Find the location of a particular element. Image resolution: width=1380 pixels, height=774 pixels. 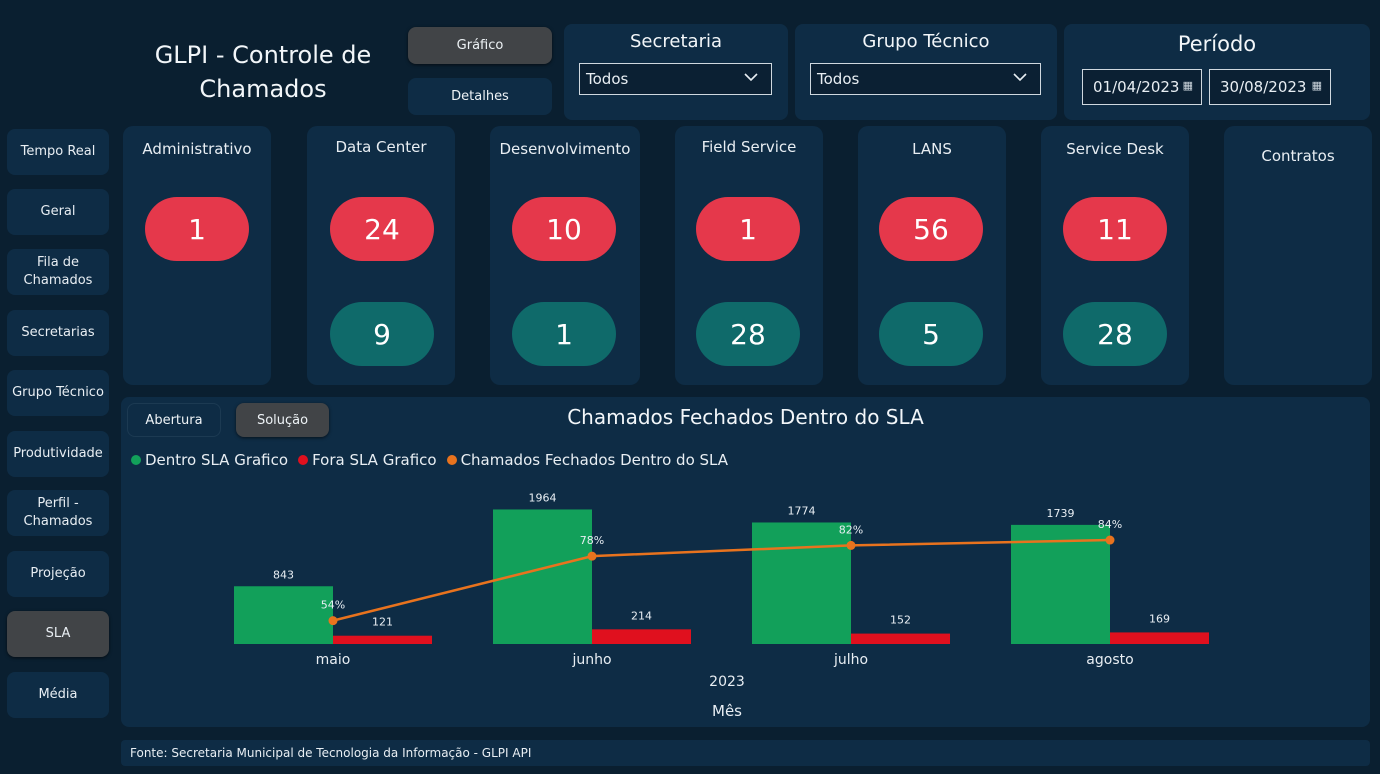

chart-line: 54% 78% 82% 84% is located at coordinates (721, 572).